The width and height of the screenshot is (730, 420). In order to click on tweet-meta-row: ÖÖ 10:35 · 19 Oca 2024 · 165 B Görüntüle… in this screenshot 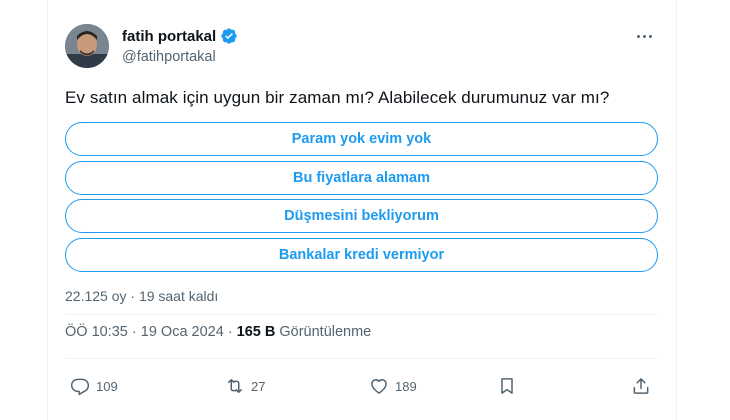, I will do `click(218, 332)`.